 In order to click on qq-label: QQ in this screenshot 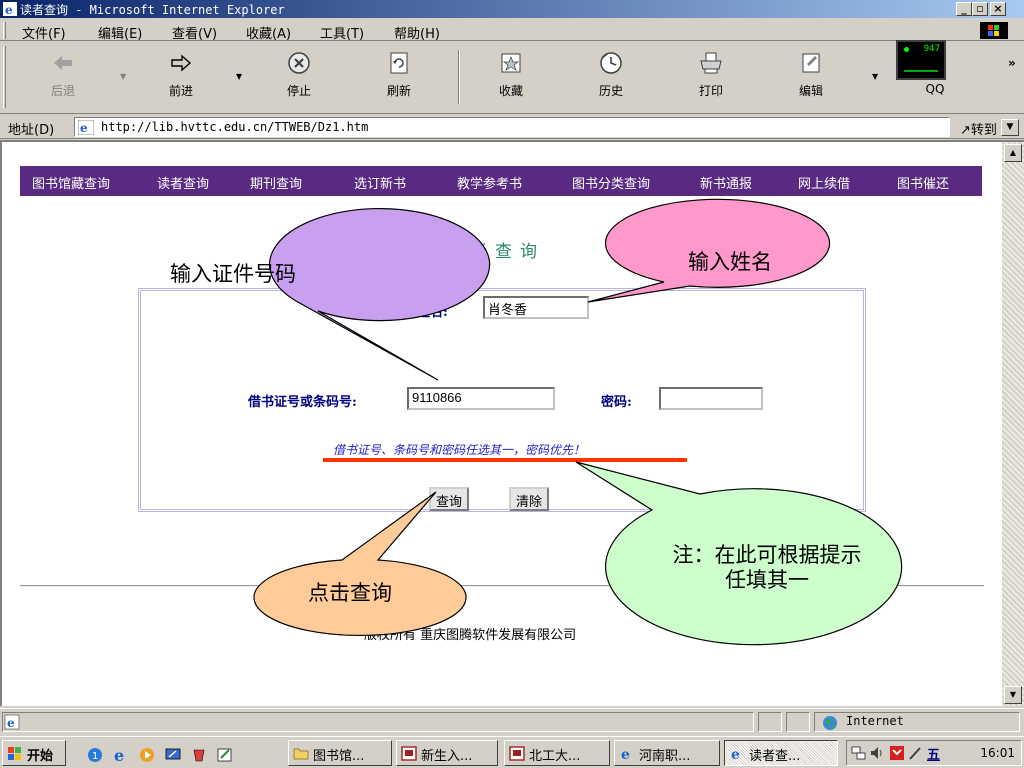, I will do `click(935, 89)`.